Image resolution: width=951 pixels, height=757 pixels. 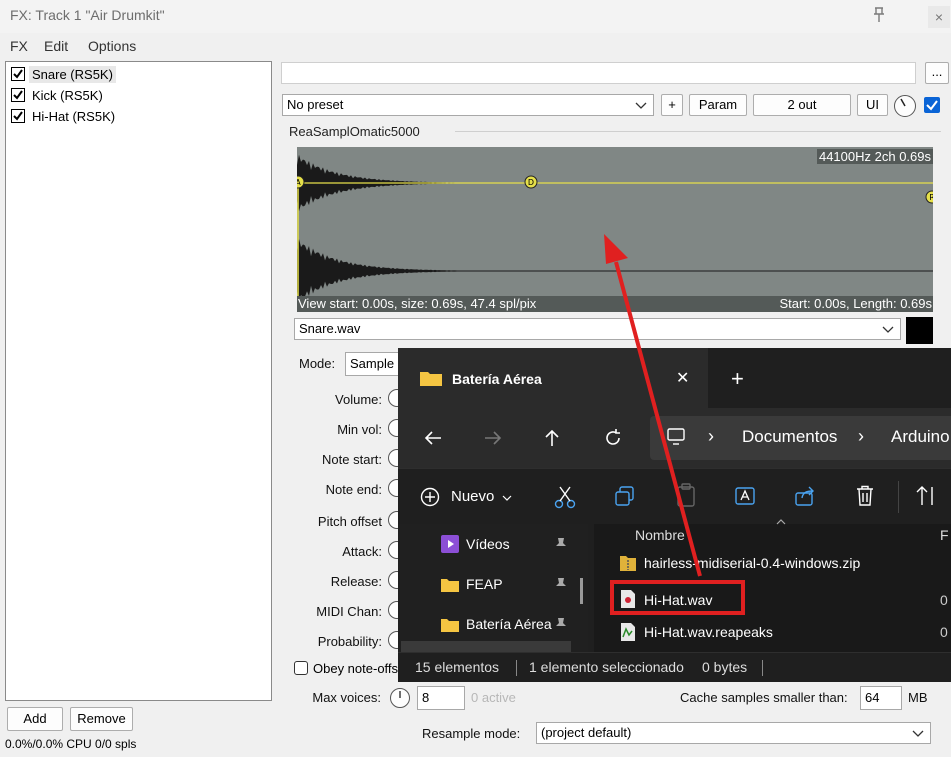 I want to click on sidebar-vscrollbar, so click(x=581, y=591).